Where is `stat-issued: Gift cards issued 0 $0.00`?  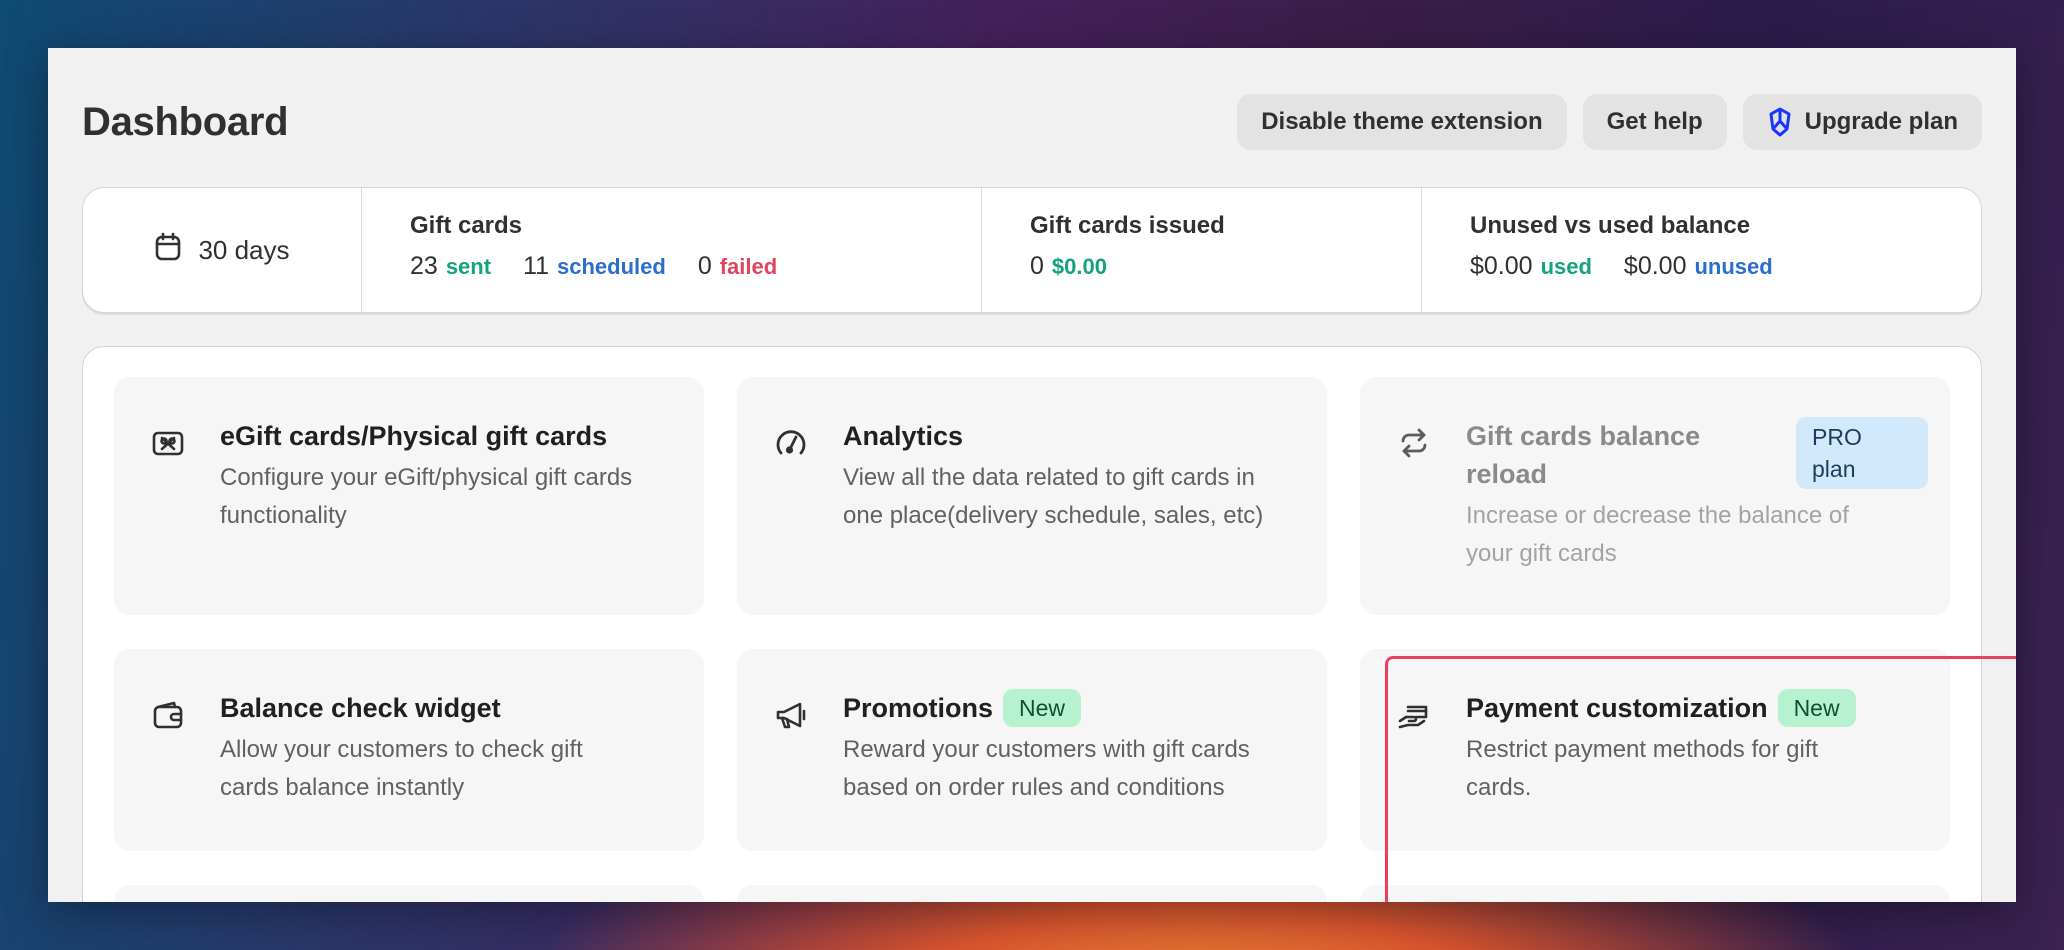
stat-issued: Gift cards issued 0 $0.00 is located at coordinates (1202, 250).